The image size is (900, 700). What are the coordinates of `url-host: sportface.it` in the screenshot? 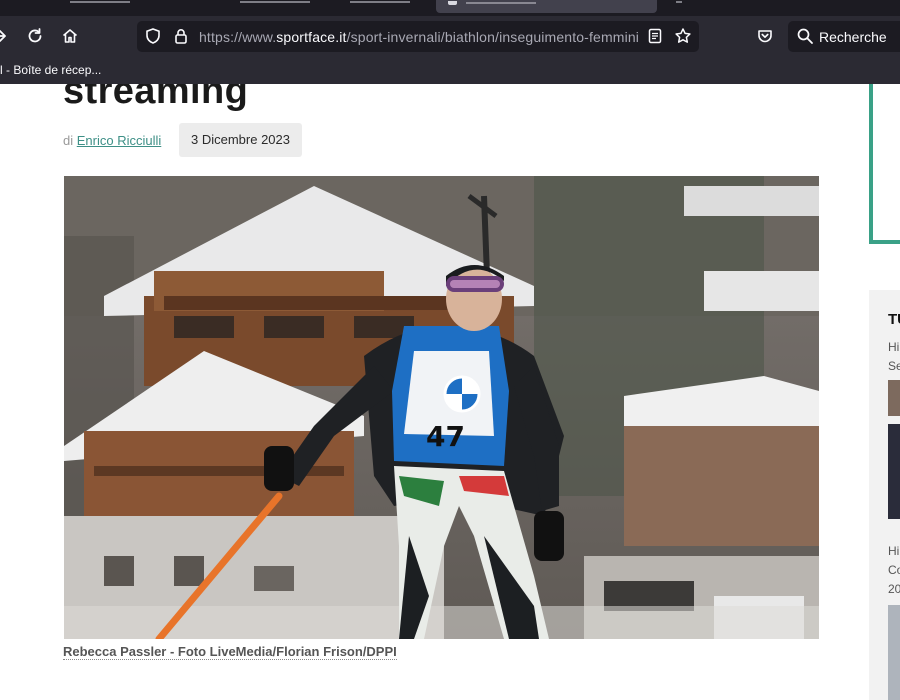 It's located at (311, 37).